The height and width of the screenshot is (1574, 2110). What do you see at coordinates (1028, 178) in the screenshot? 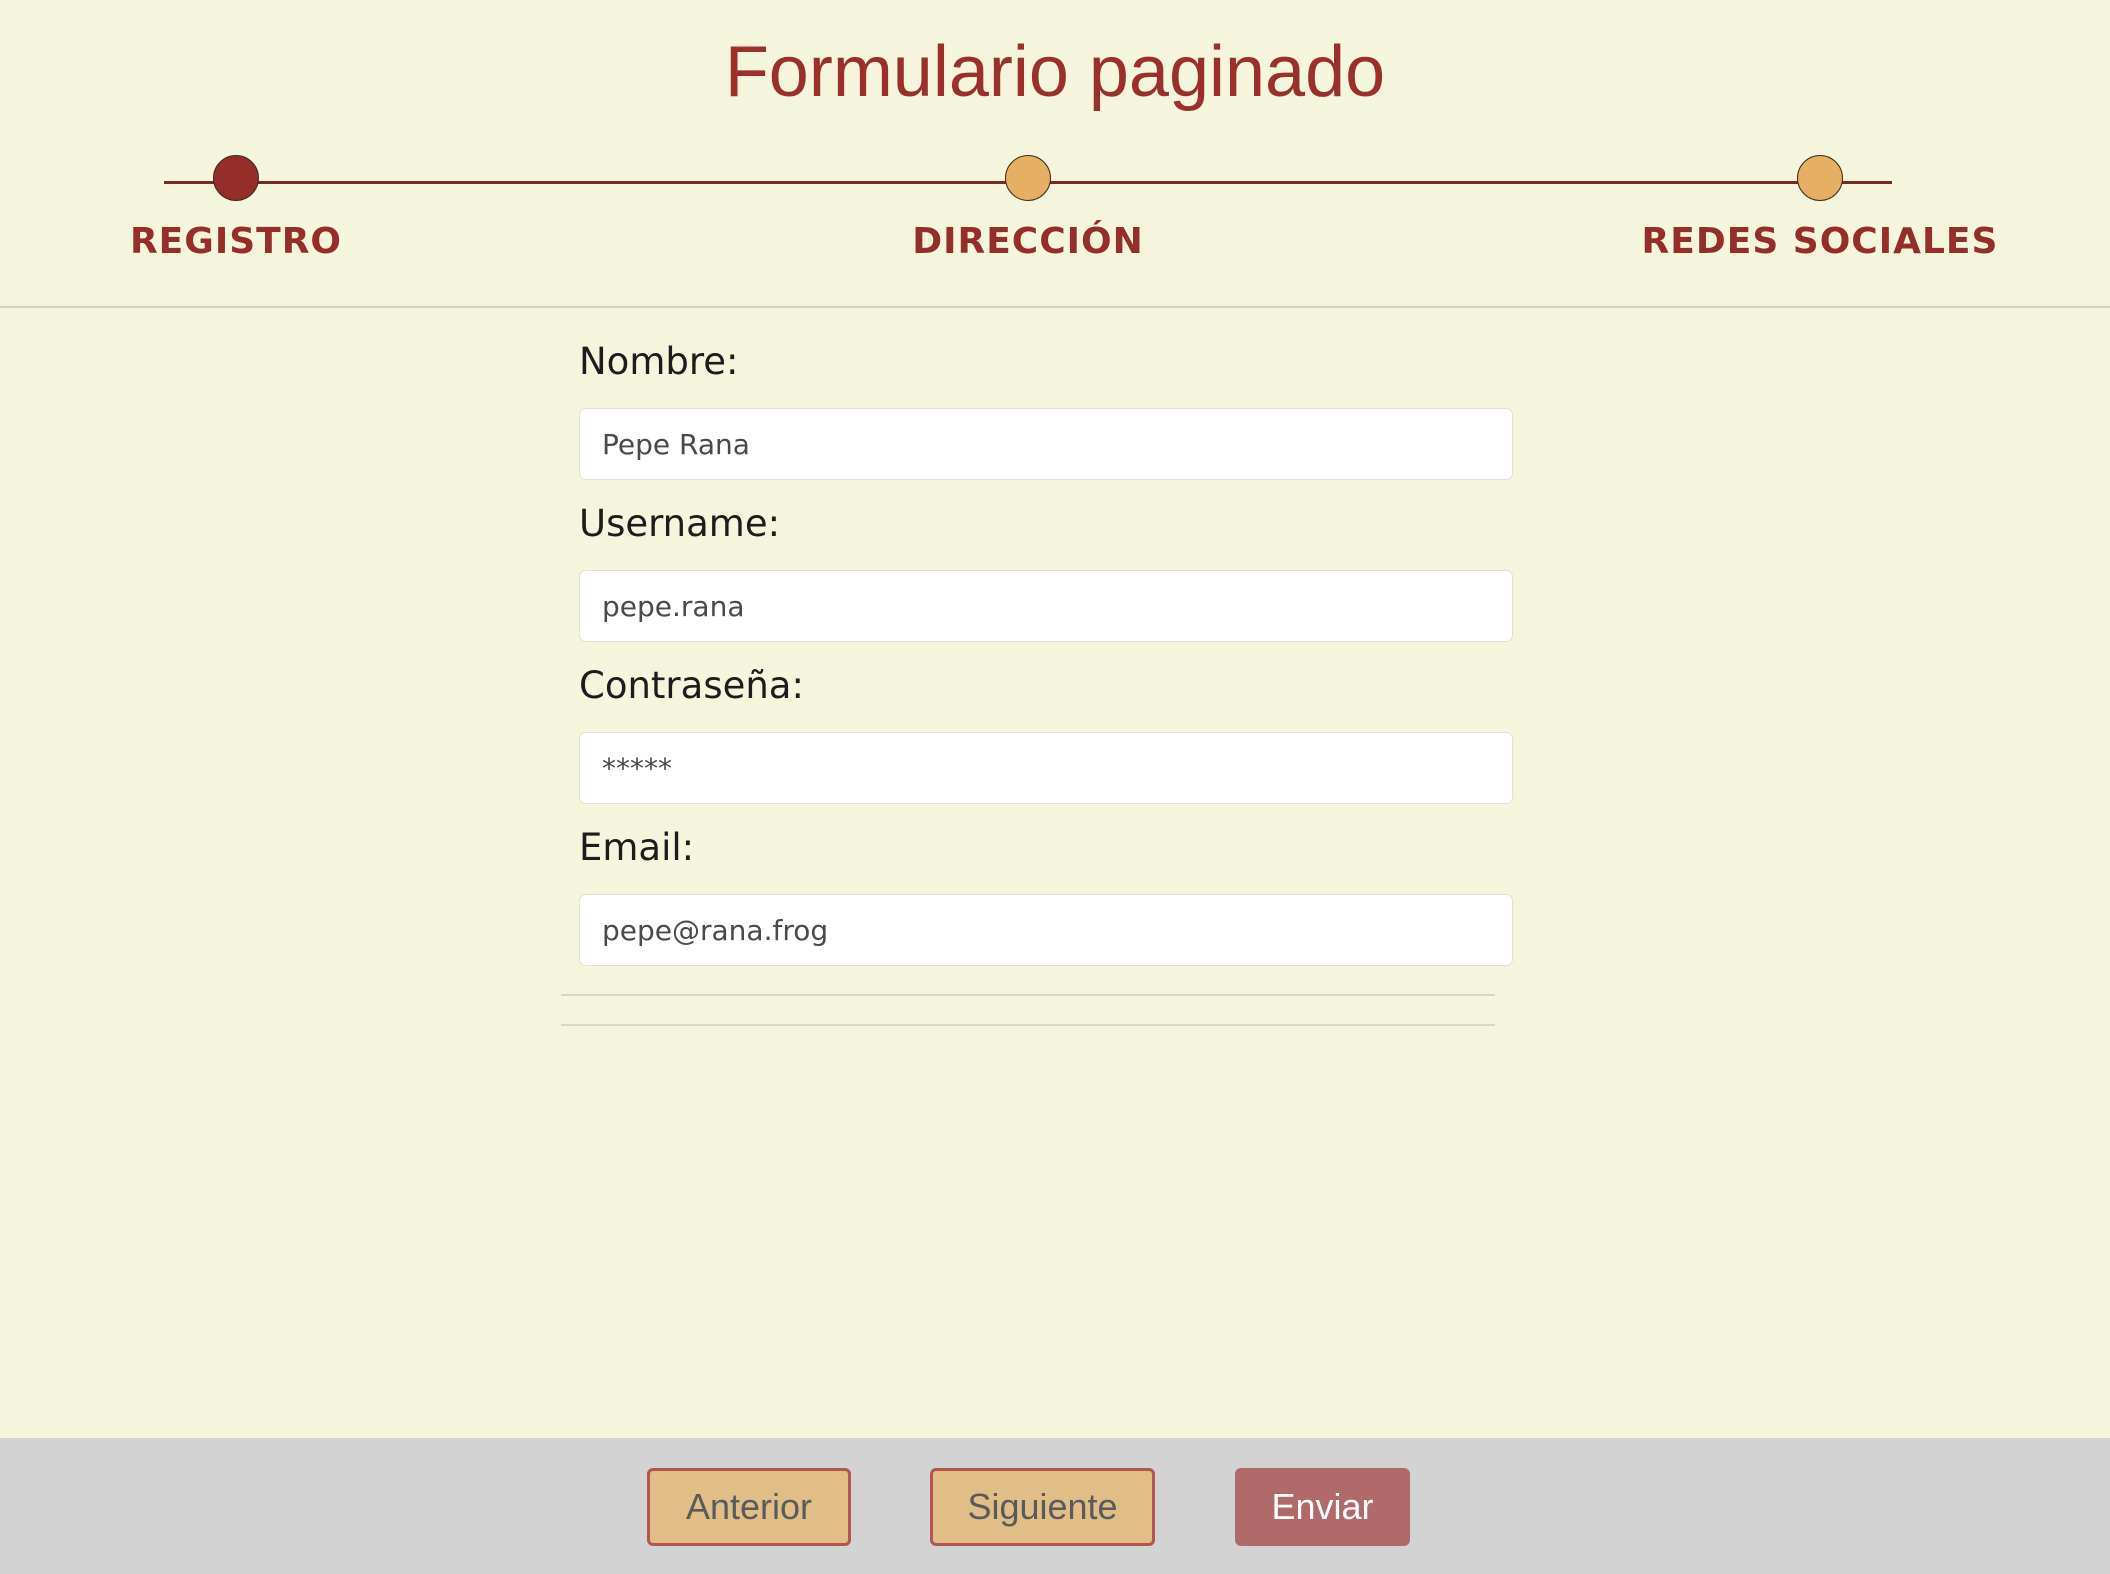
I see `step-direccion-dot` at bounding box center [1028, 178].